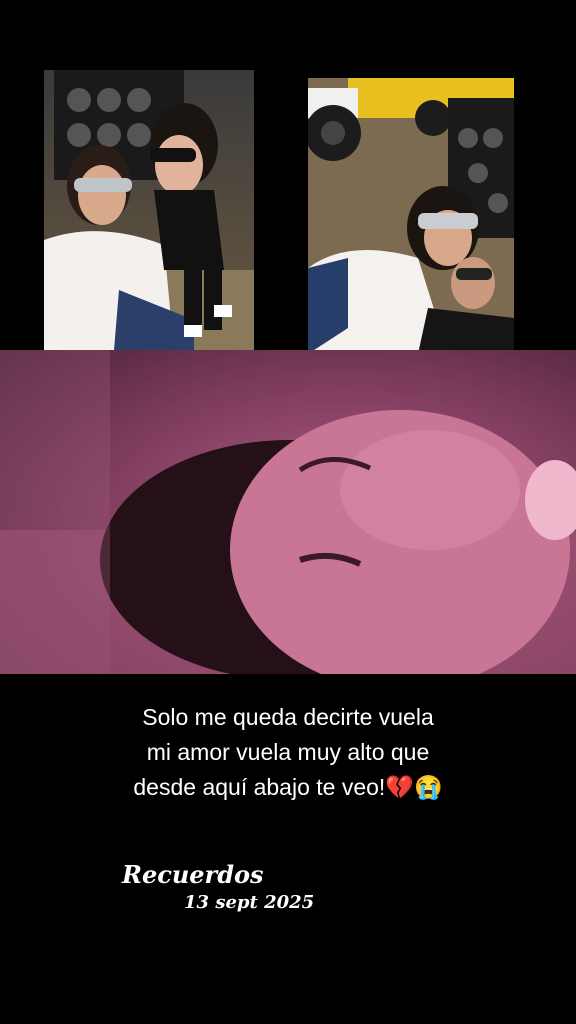  I want to click on selfie-photo-right, so click(411, 216).